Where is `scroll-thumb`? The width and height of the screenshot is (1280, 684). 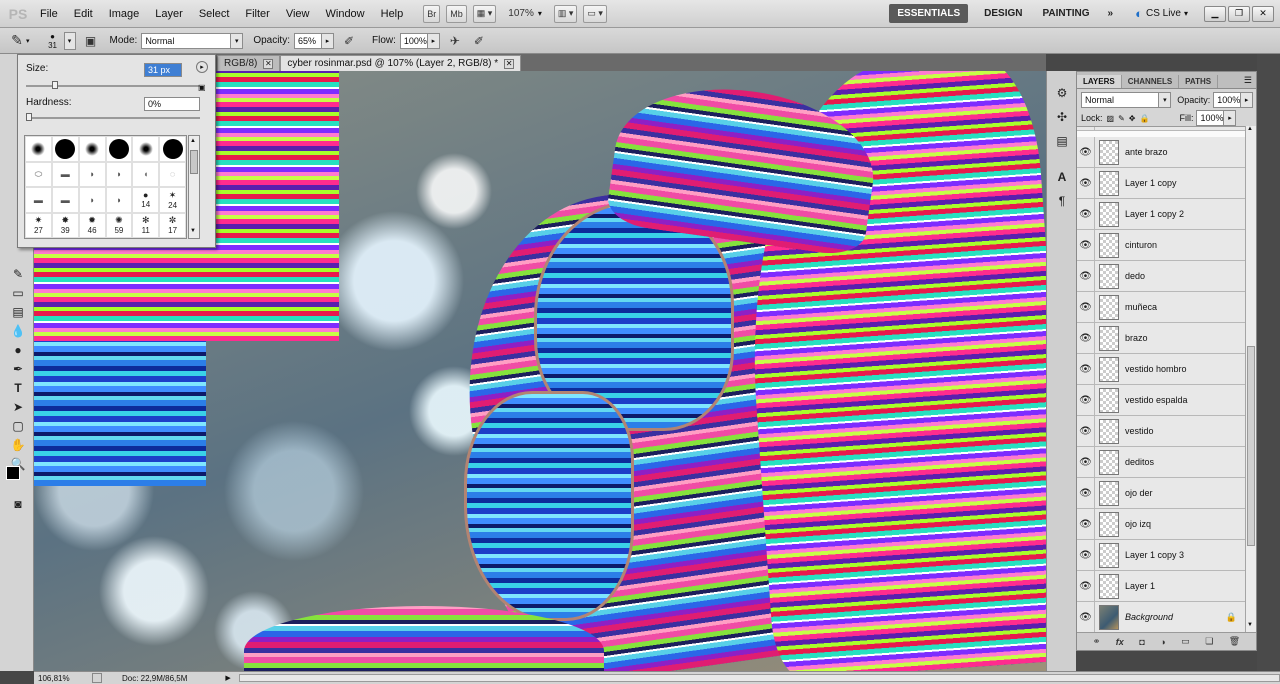
scroll-thumb is located at coordinates (194, 162).